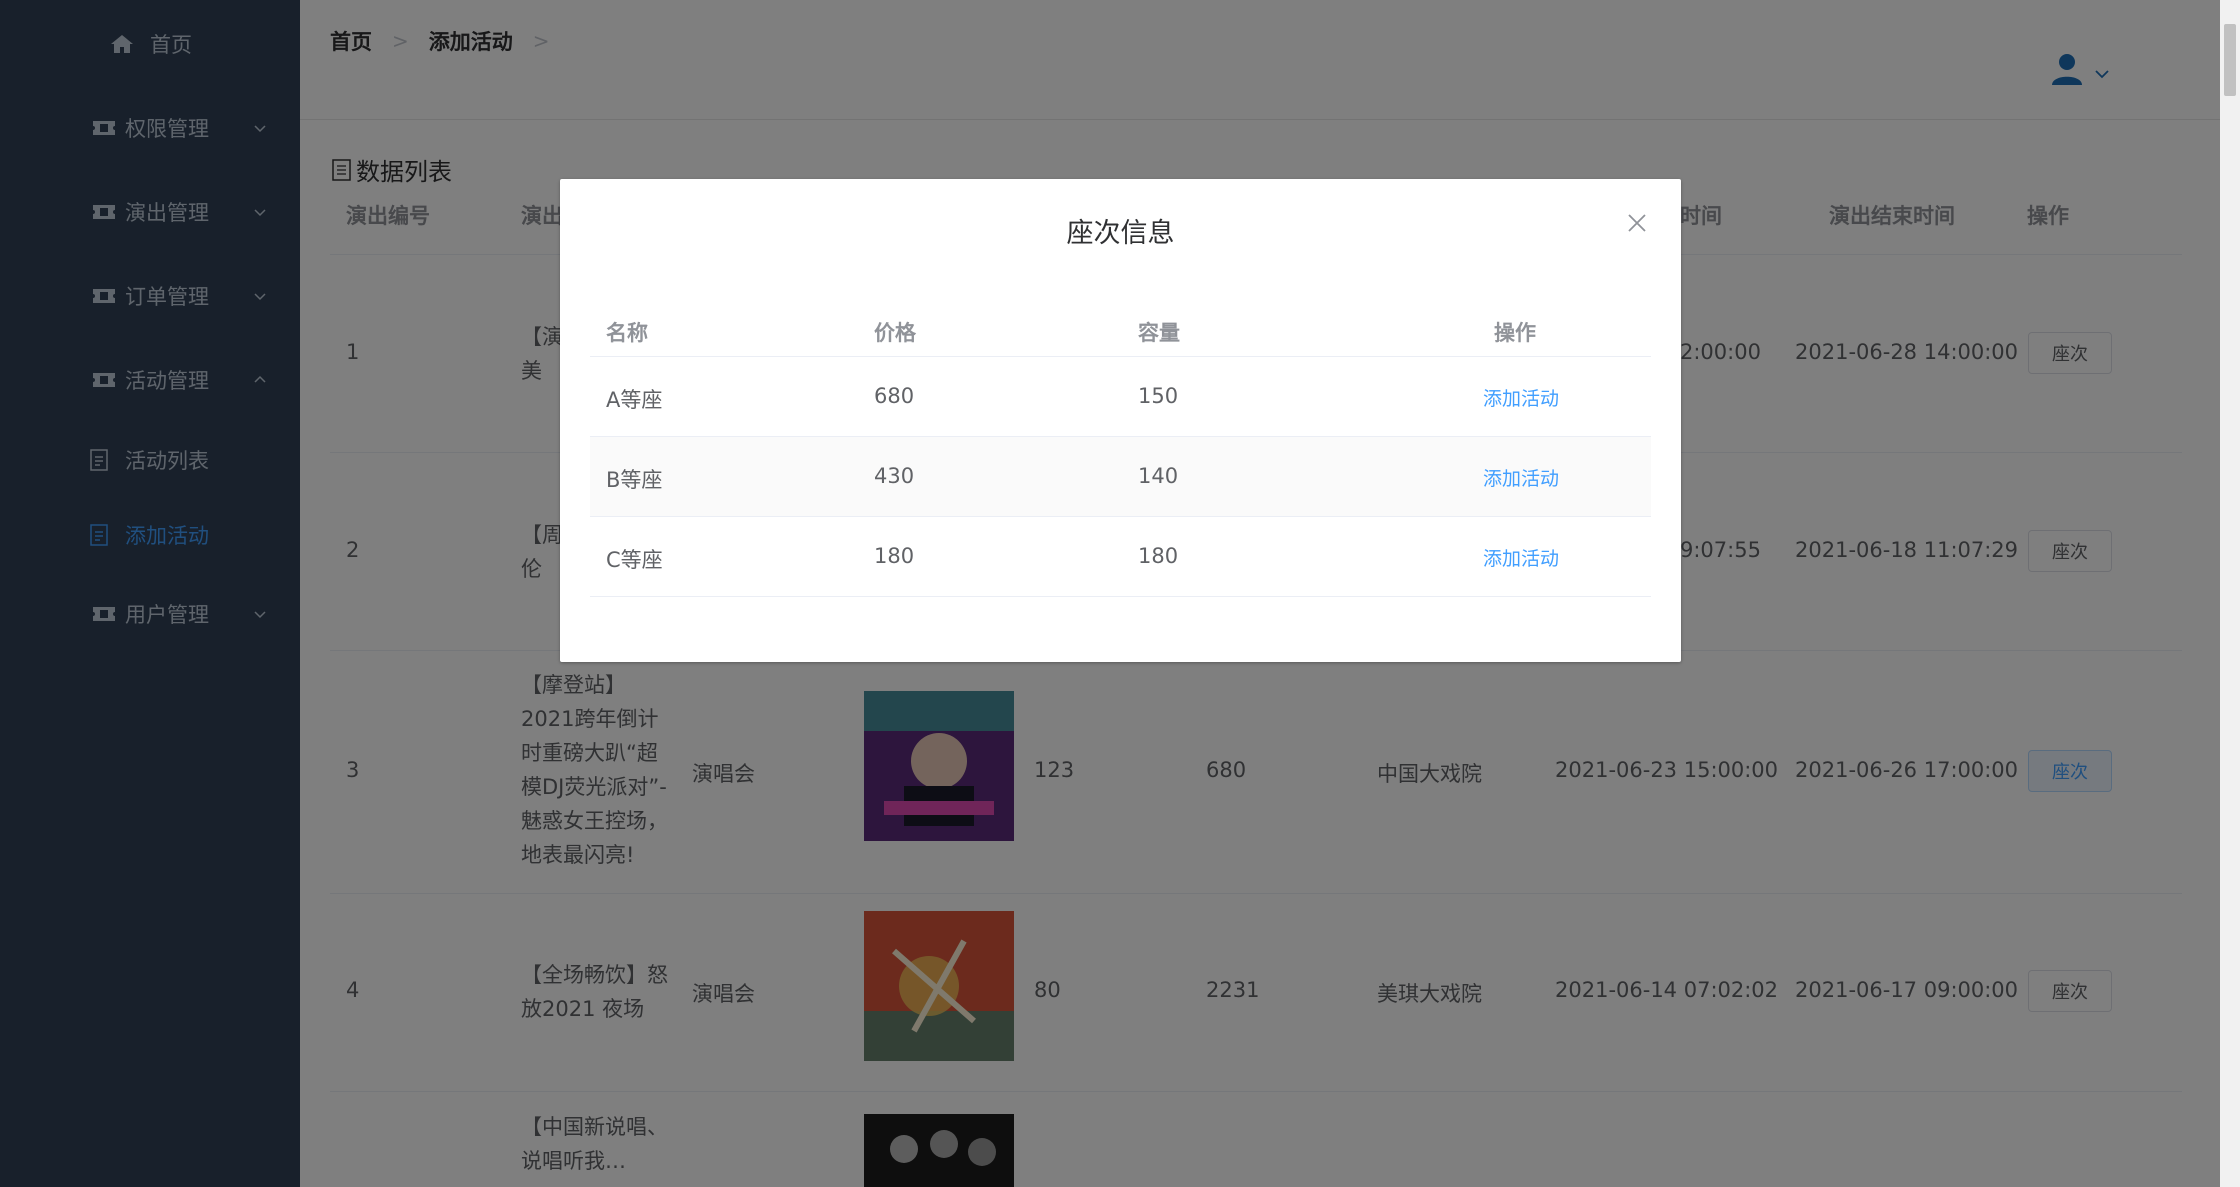 The height and width of the screenshot is (1187, 2240). I want to click on cell-price: 680, so click(894, 396).